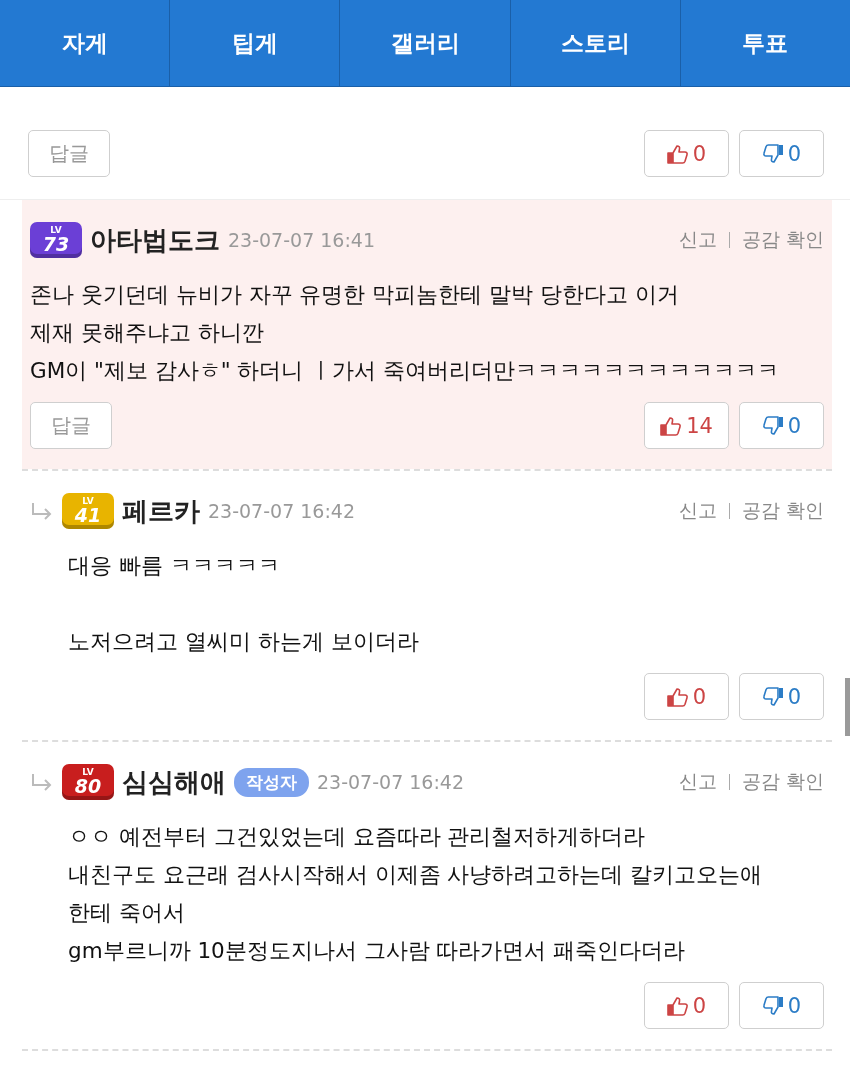 The image size is (850, 1087). I want to click on level-badge: LV 41, so click(88, 511).